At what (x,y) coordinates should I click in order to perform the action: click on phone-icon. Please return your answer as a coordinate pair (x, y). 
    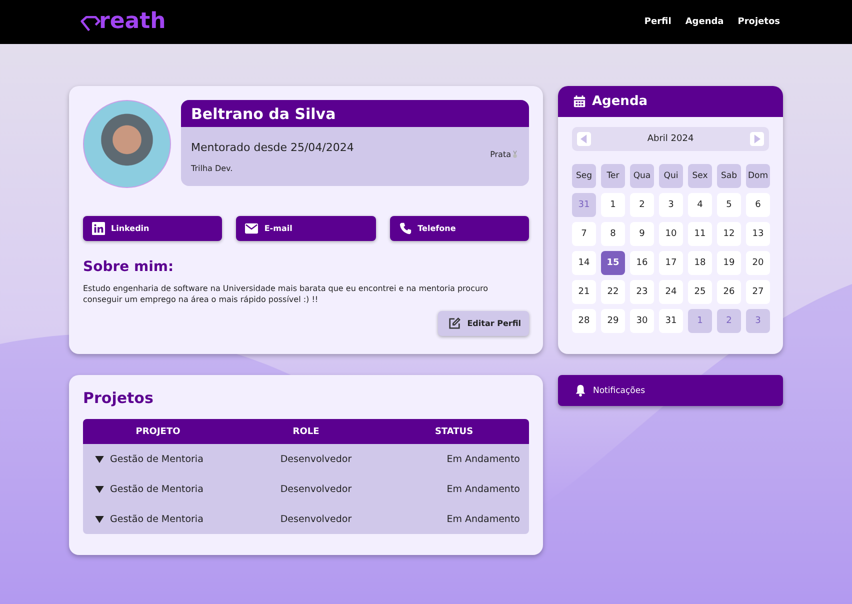
    Looking at the image, I should click on (405, 228).